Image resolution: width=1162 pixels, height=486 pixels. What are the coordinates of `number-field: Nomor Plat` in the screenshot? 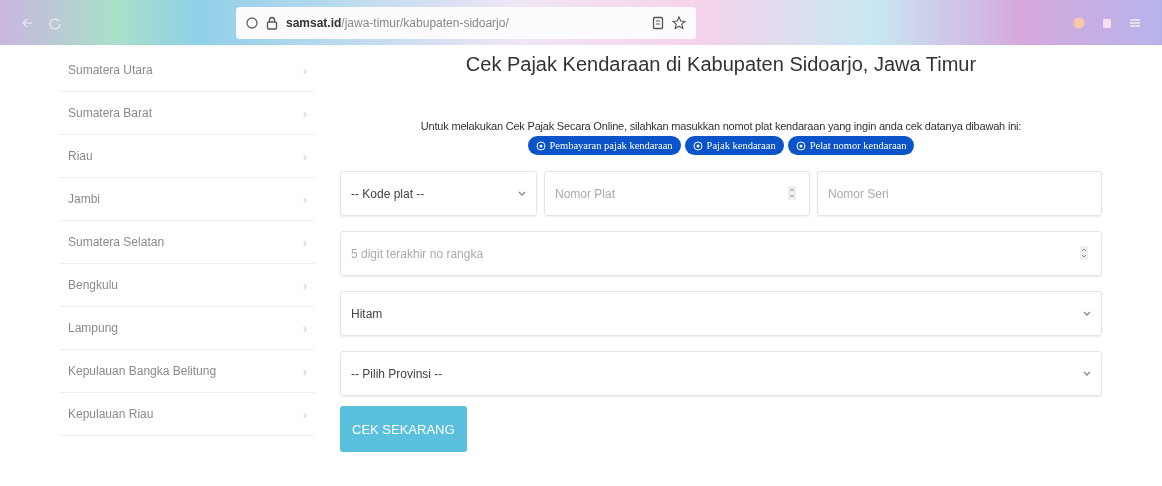 It's located at (677, 193).